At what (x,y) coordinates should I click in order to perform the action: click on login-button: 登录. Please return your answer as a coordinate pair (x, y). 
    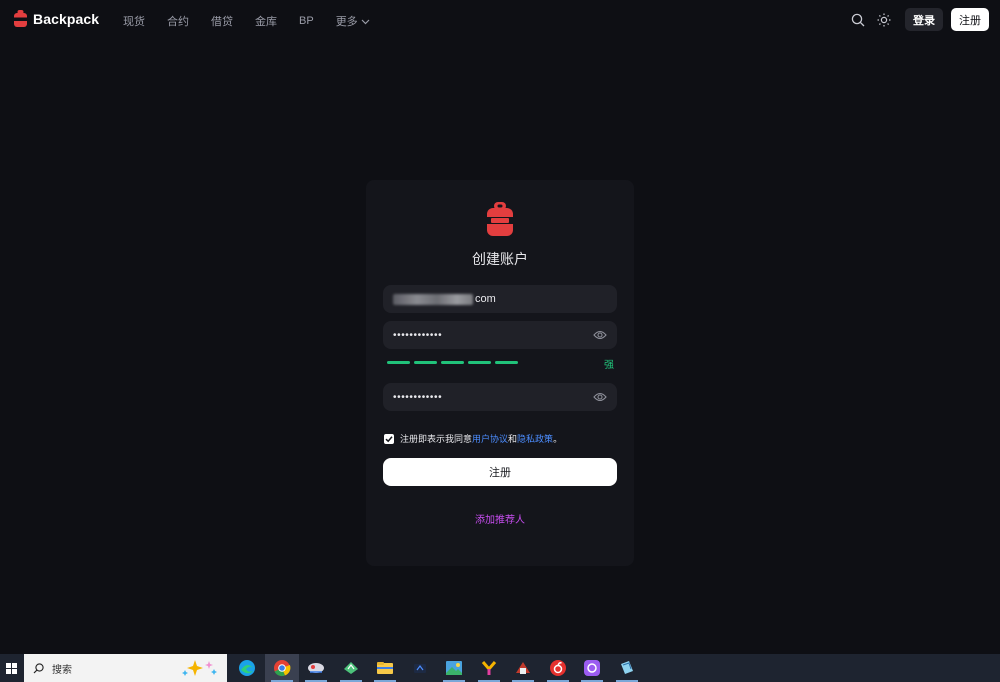
    Looking at the image, I should click on (924, 19).